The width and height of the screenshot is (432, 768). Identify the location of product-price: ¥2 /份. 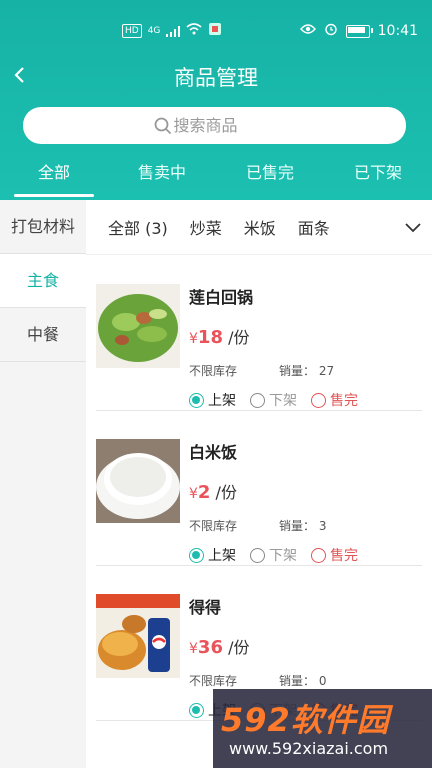
(213, 491).